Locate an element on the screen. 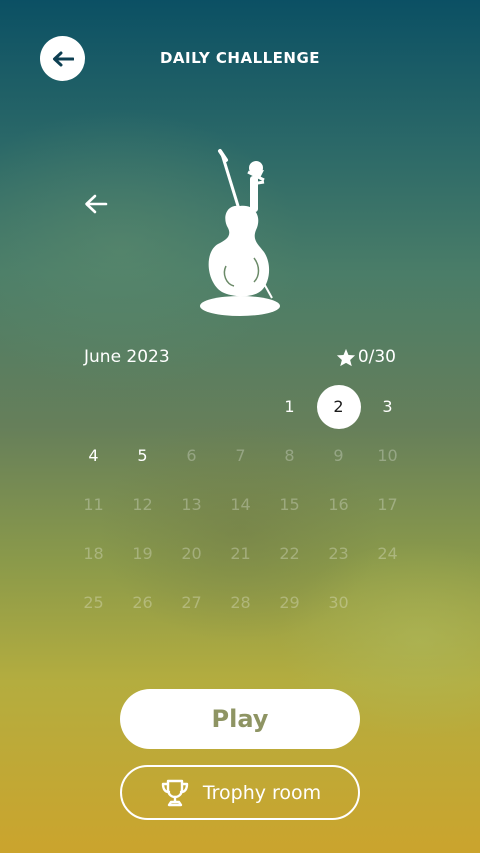 The image size is (480, 853). calendar-day-label: 14 is located at coordinates (240, 504).